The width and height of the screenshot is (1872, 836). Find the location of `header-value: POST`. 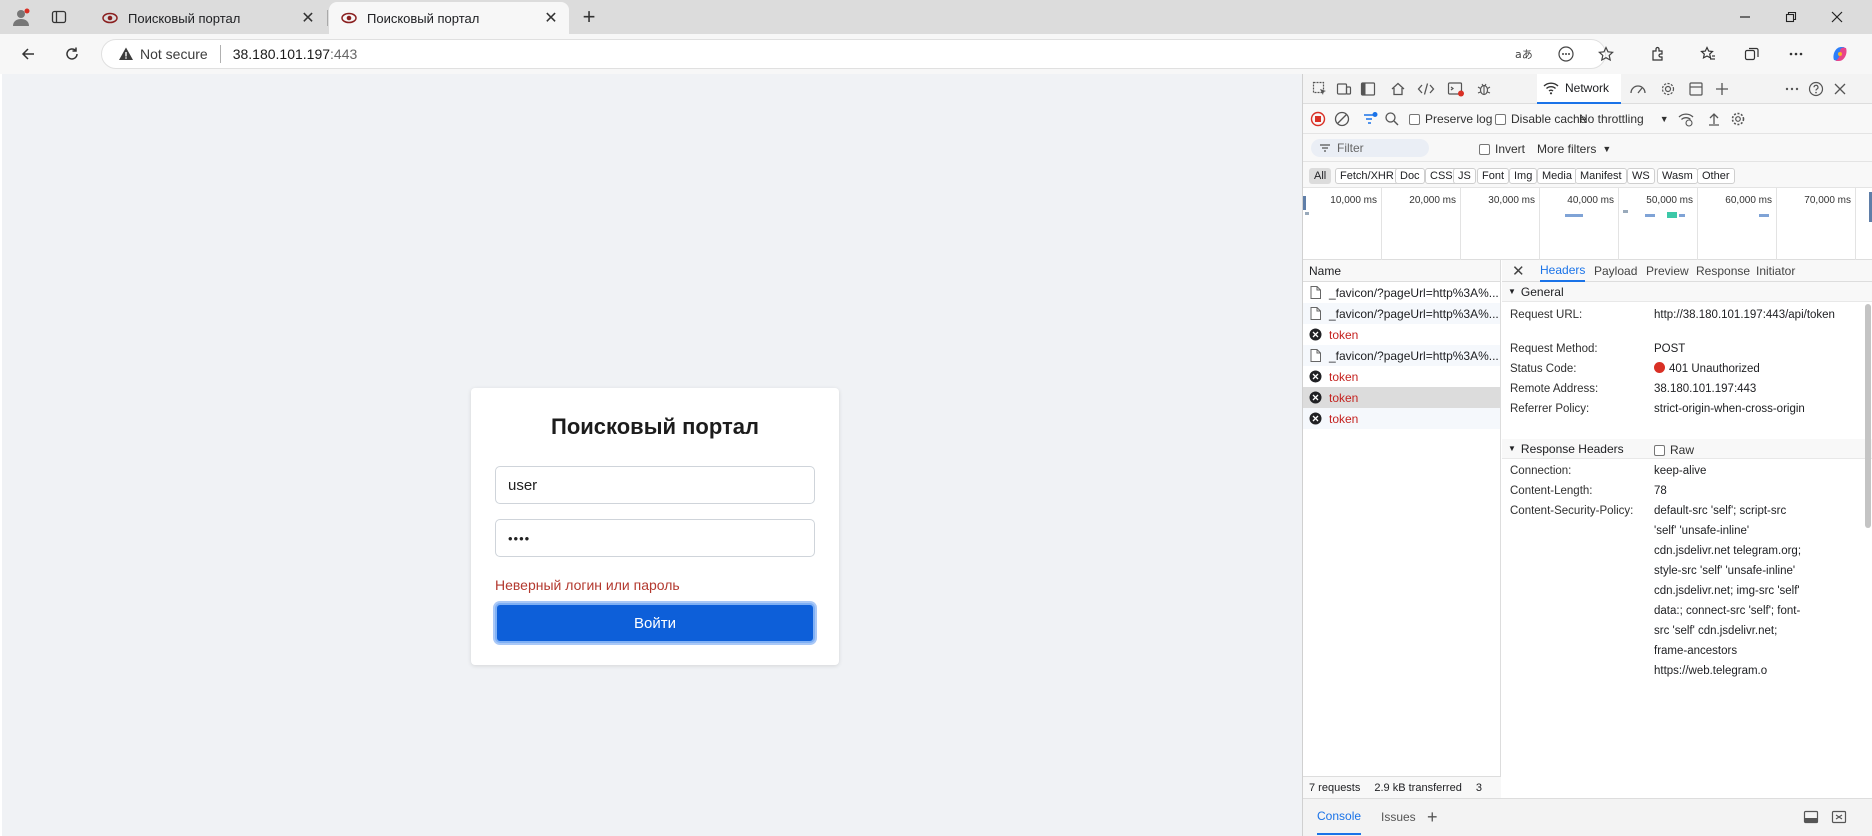

header-value: POST is located at coordinates (1758, 349).